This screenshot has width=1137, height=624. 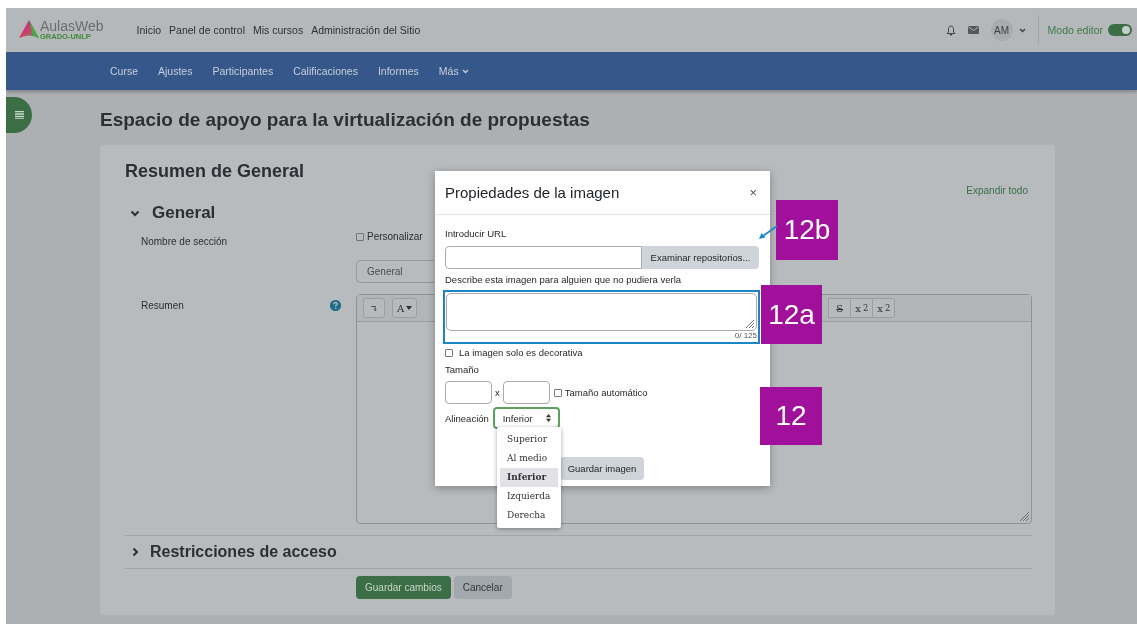 I want to click on toolbar-button: A, so click(x=405, y=308).